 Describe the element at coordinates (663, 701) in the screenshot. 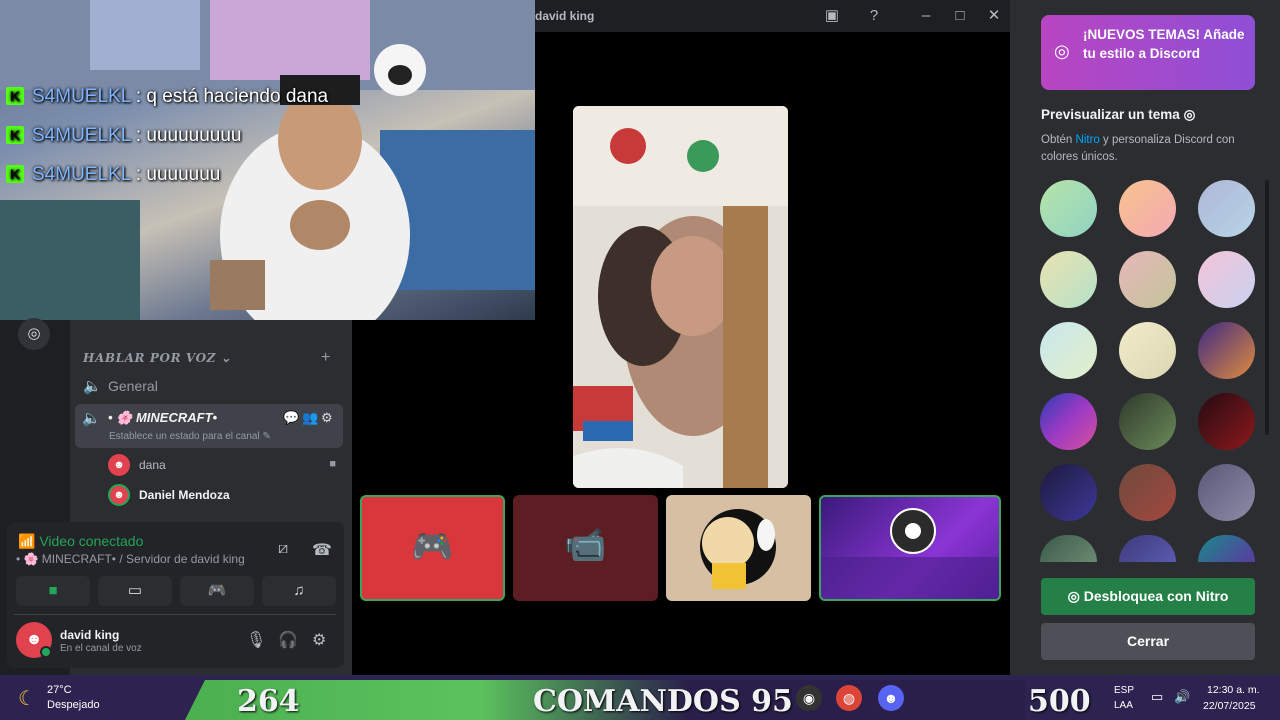

I see `overlay-banner: COMANDOS 95` at that location.